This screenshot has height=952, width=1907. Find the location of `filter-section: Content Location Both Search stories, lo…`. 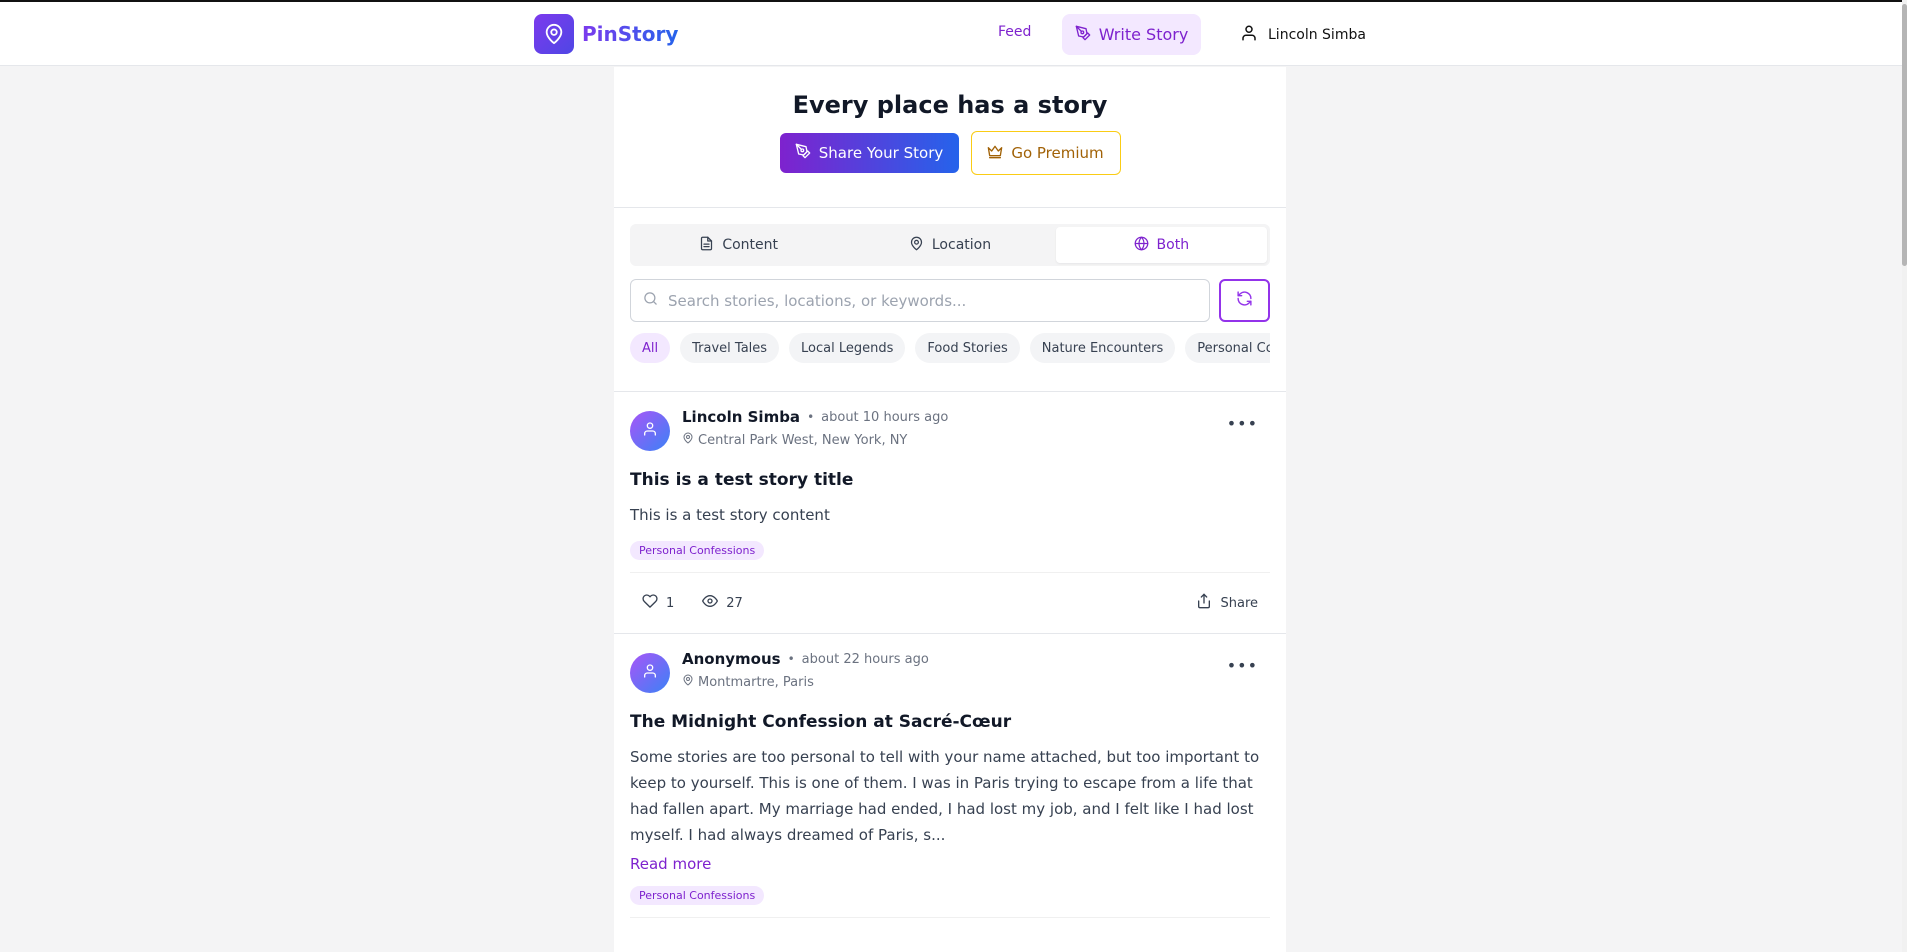

filter-section: Content Location Both Search stories, lo… is located at coordinates (950, 300).